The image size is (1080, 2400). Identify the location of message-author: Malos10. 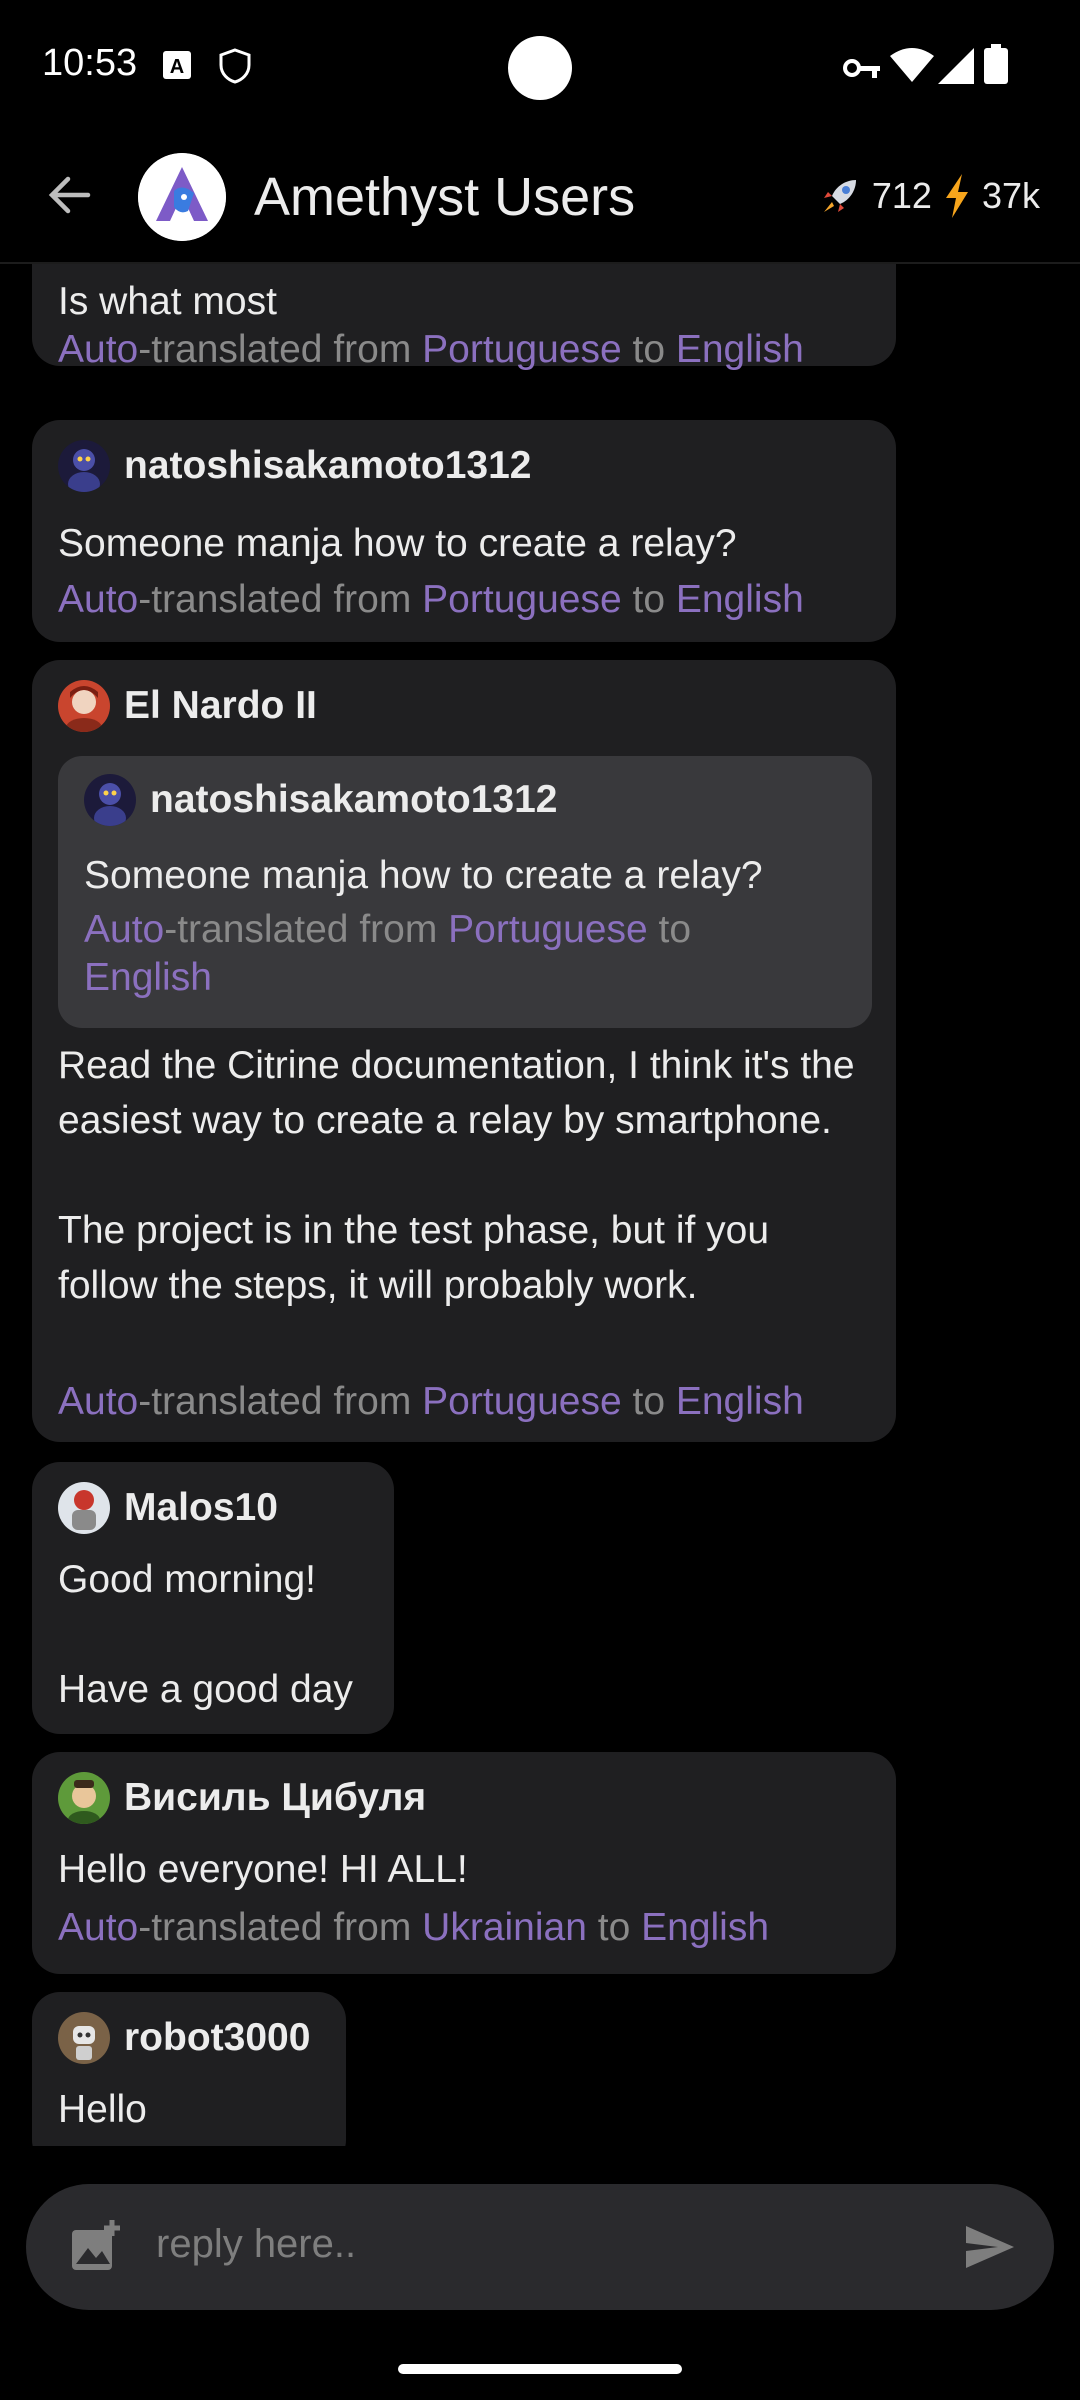
(168, 1508).